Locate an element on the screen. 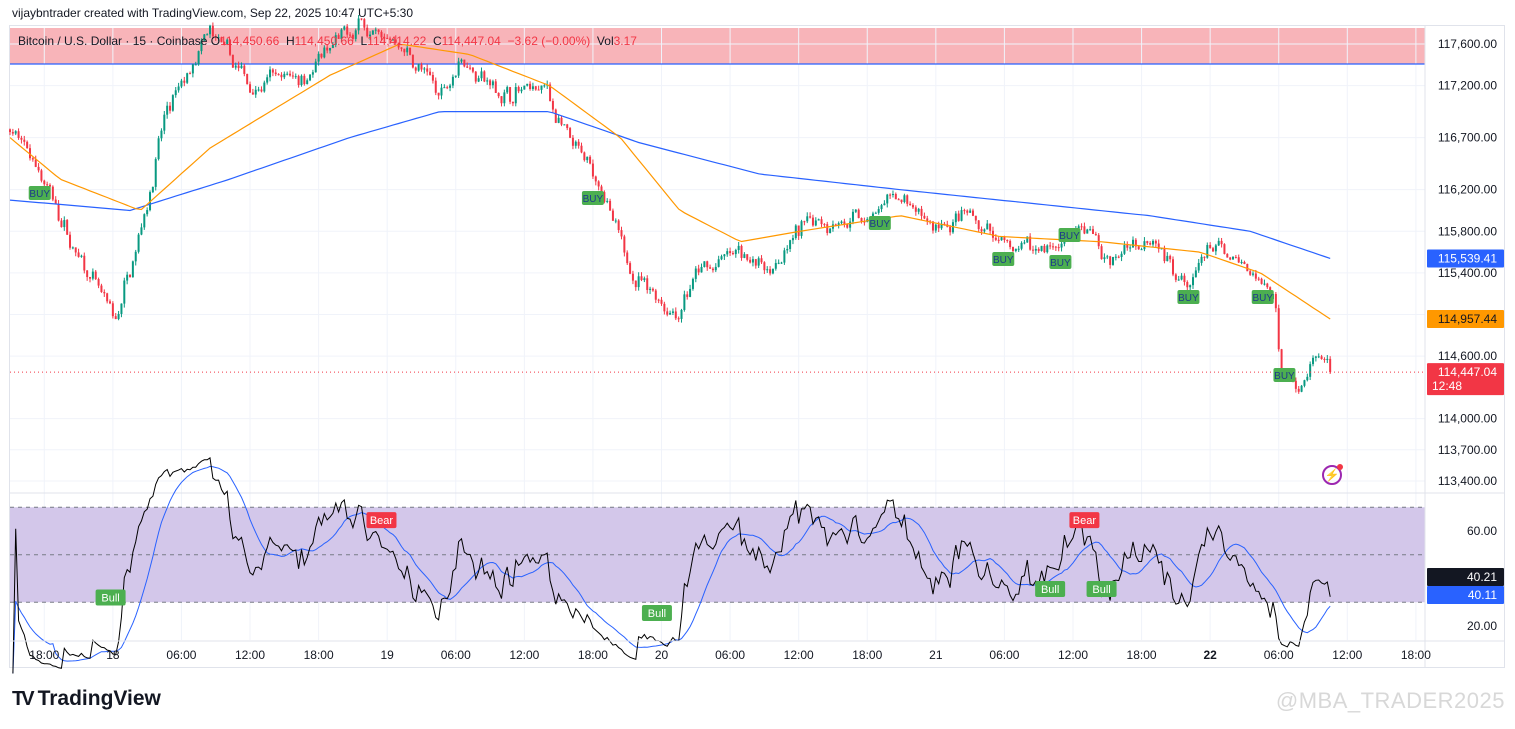 The height and width of the screenshot is (729, 1515). logo-text: TradingView is located at coordinates (99, 698).